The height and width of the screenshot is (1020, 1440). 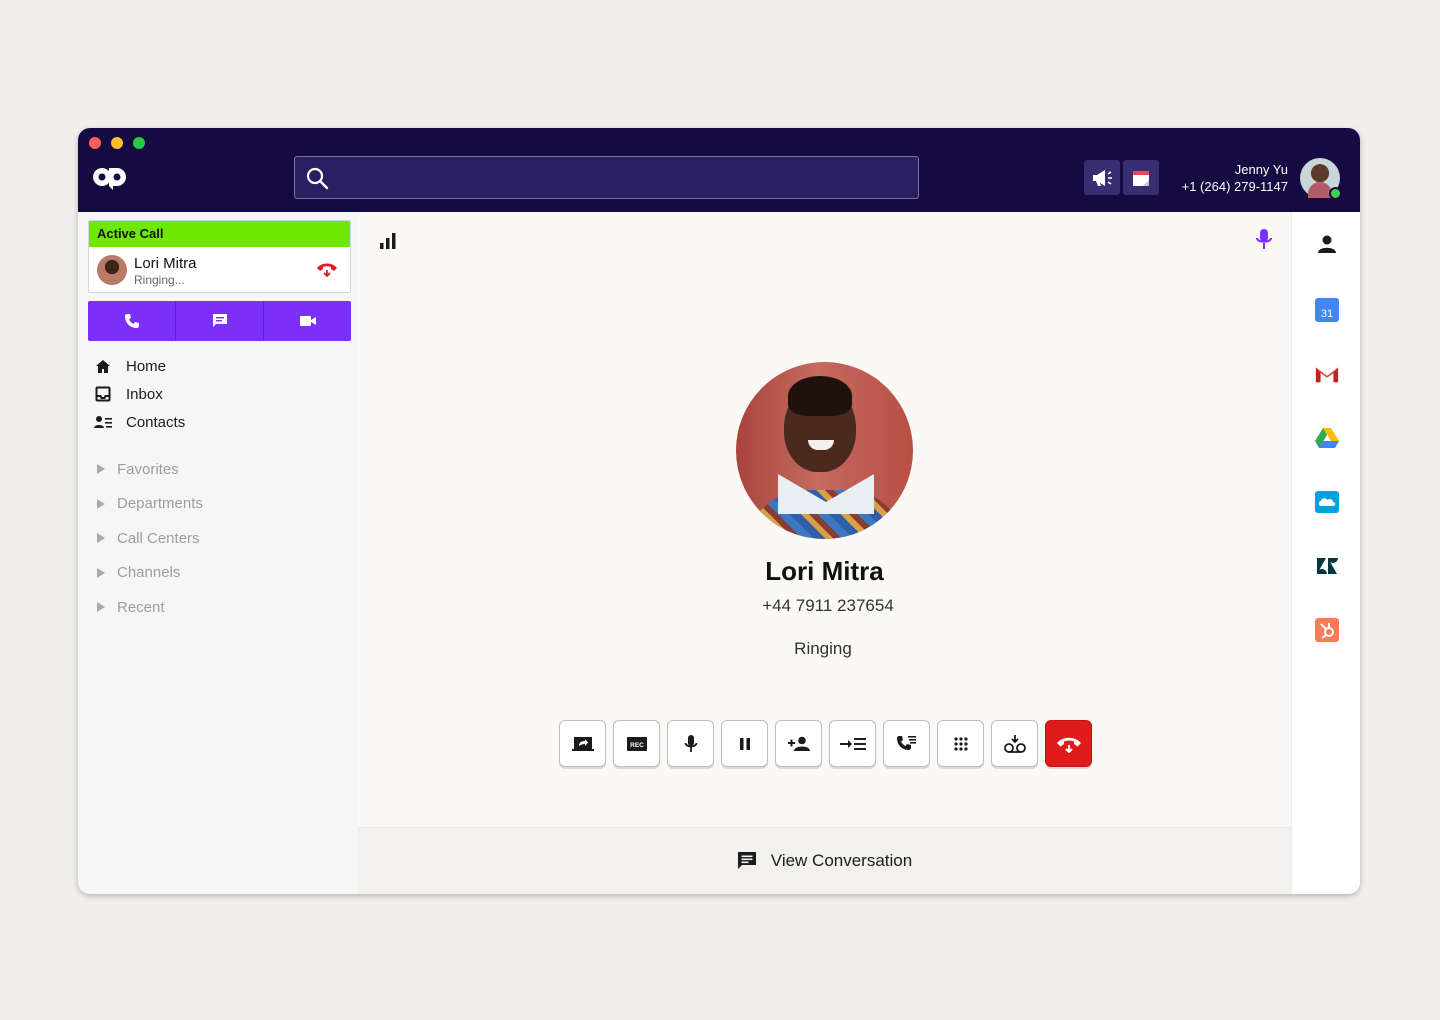 I want to click on person-icon, so click(x=1327, y=244).